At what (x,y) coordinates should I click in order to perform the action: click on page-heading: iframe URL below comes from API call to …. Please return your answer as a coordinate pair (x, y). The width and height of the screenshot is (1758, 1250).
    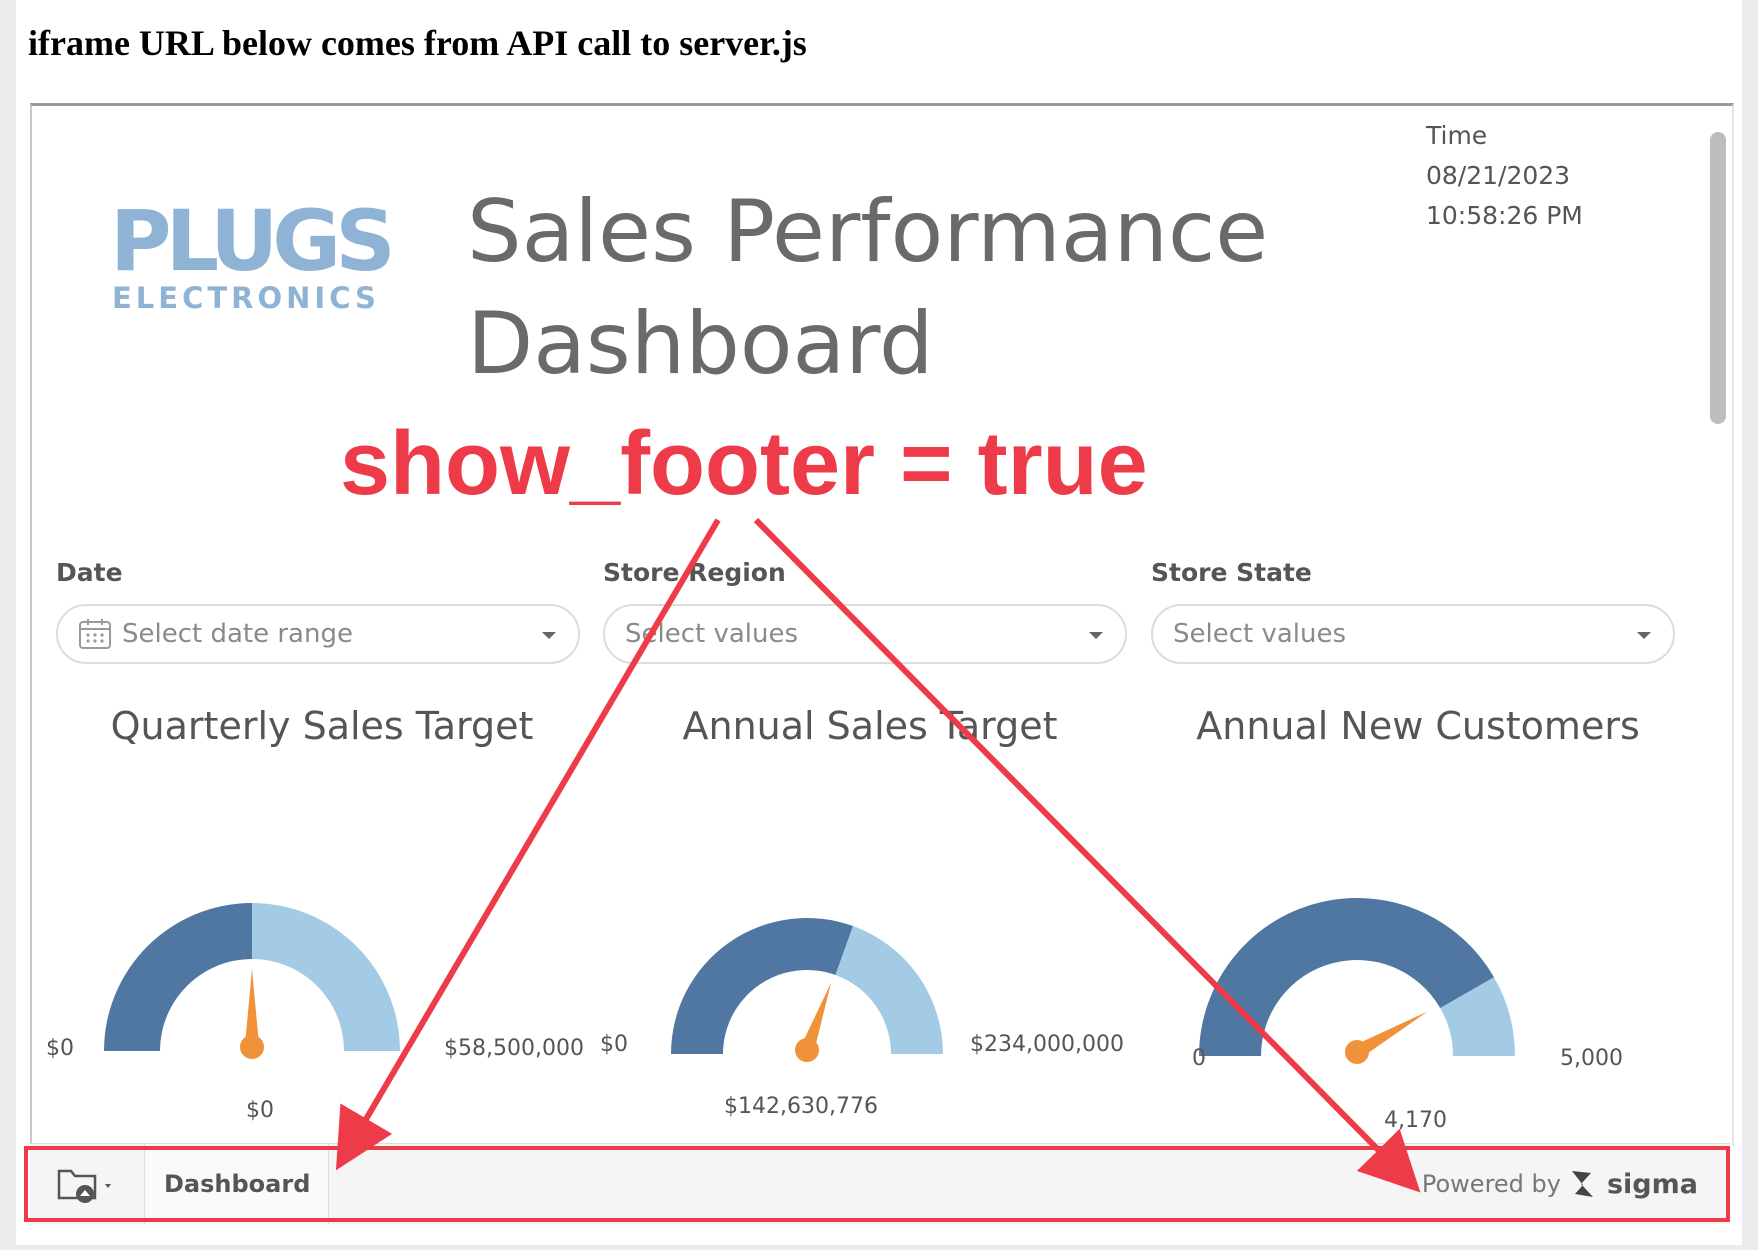
    Looking at the image, I should click on (417, 43).